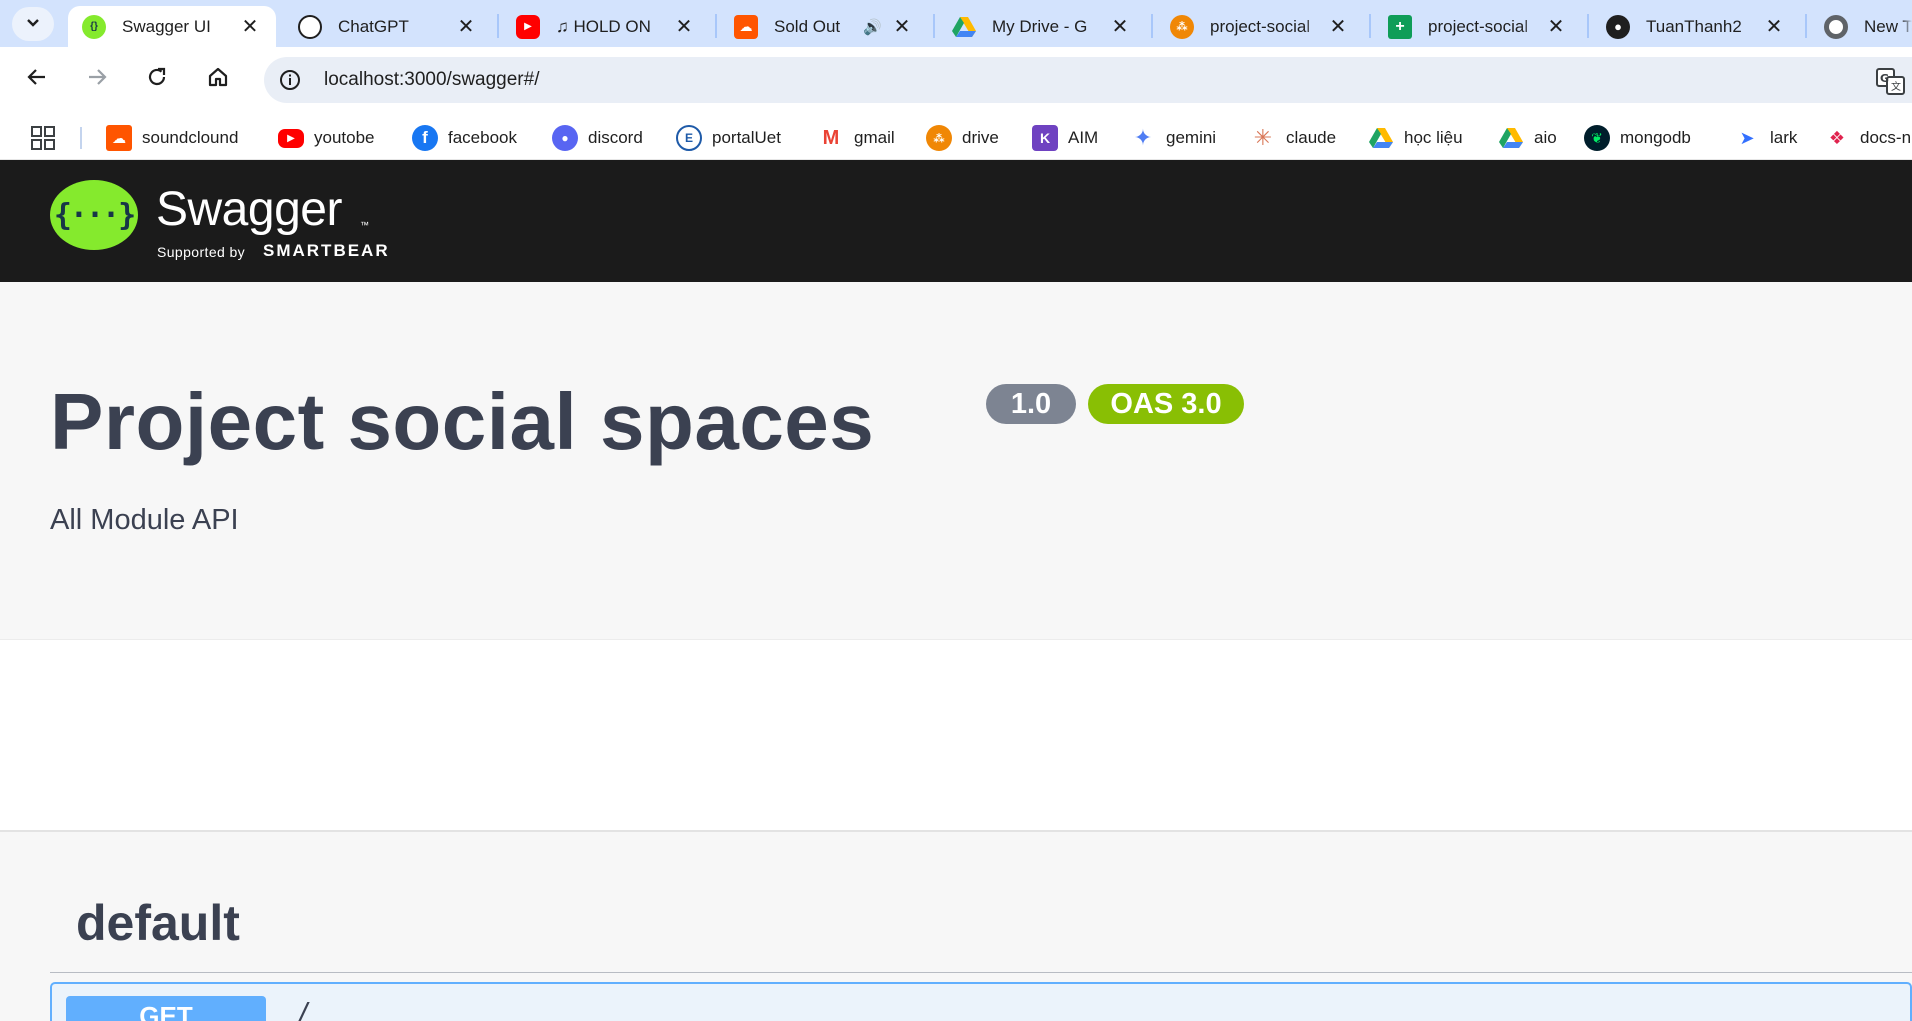 This screenshot has height=1021, width=1912. I want to click on facebook-icon: f, so click(425, 138).